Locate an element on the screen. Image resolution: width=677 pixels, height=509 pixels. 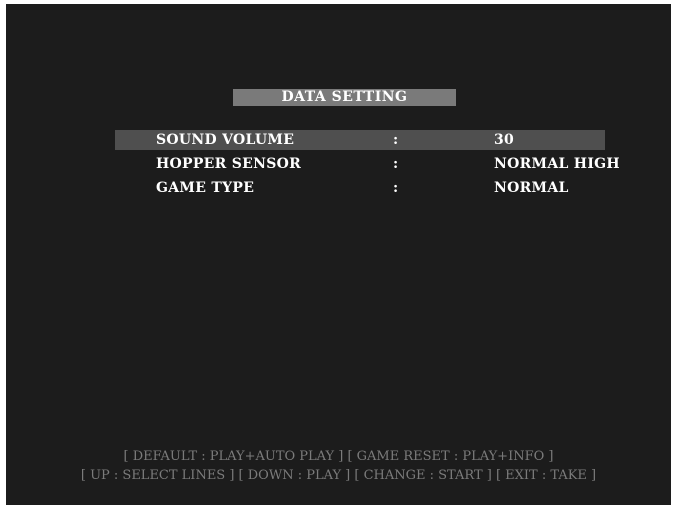
setting-row-game-type: GAME TYPE : NORMAL is located at coordinates (360, 188).